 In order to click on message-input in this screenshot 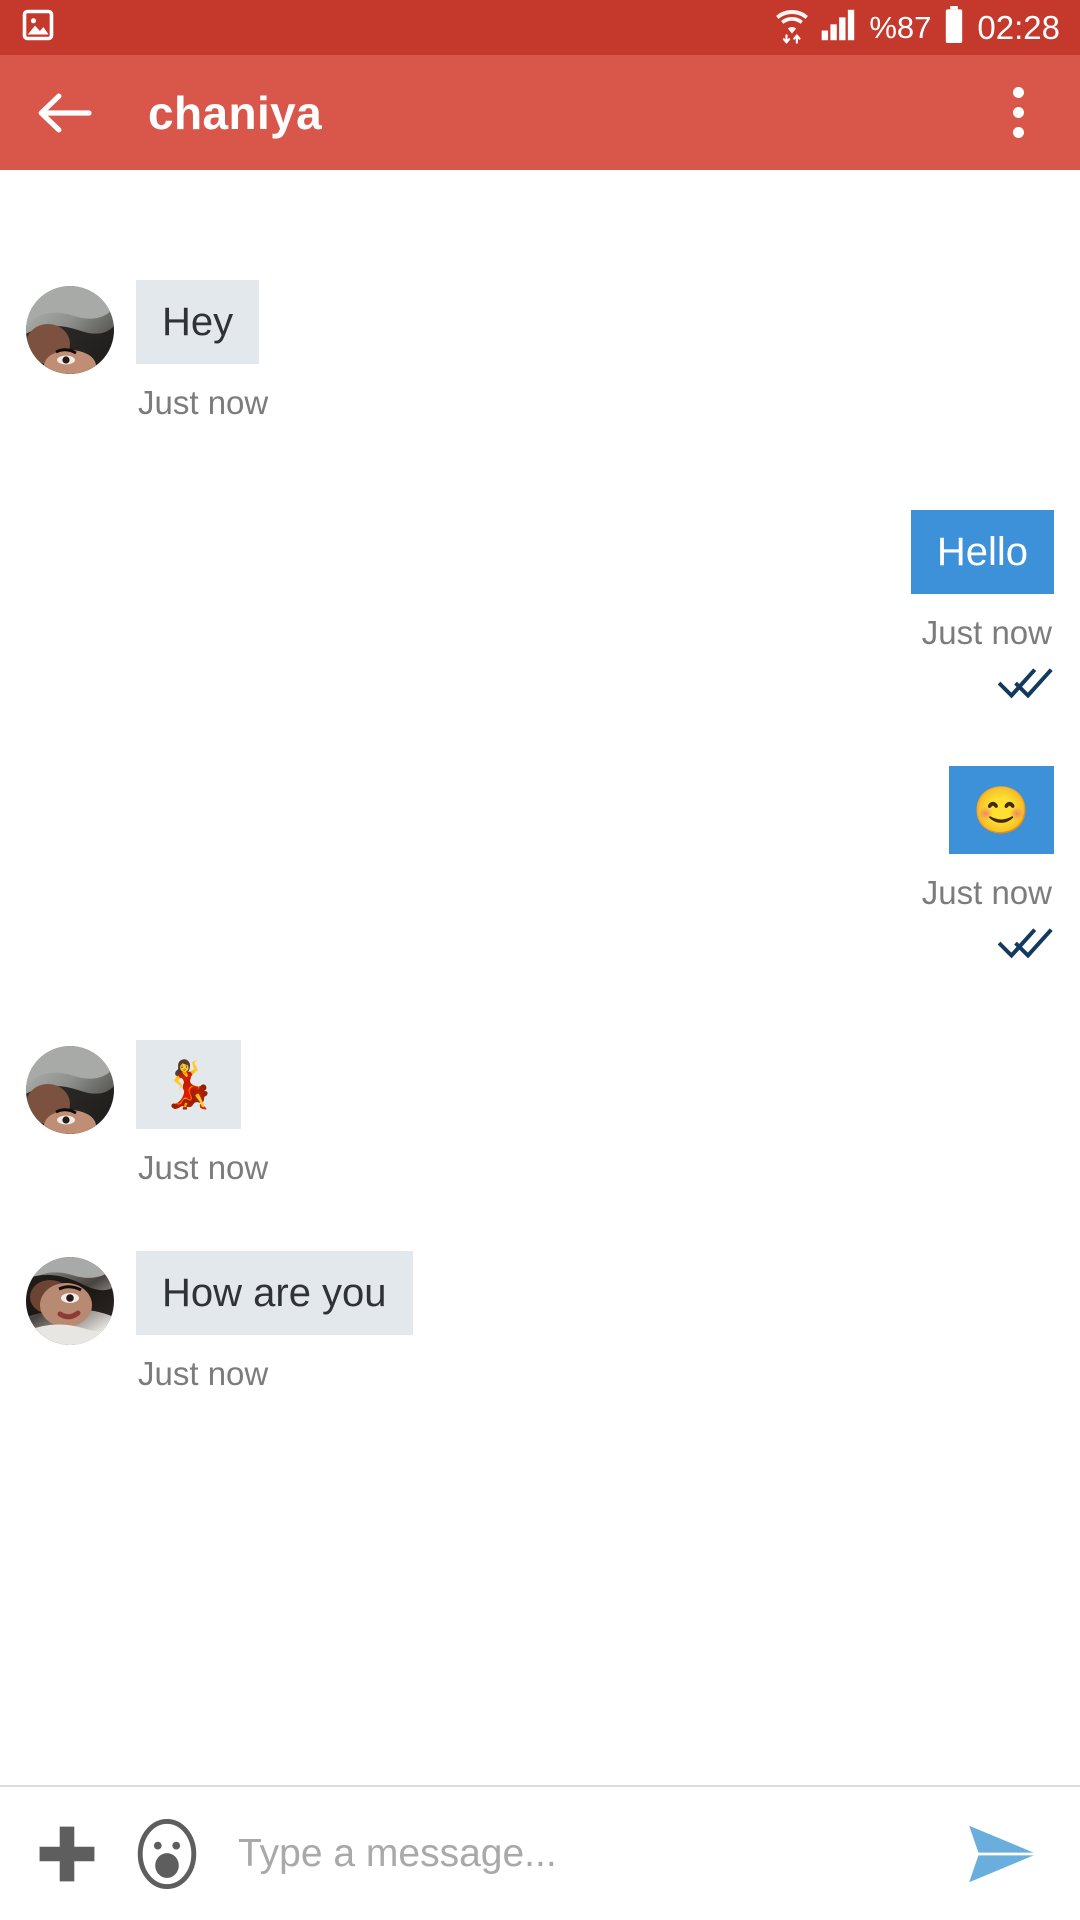, I will do `click(580, 1853)`.